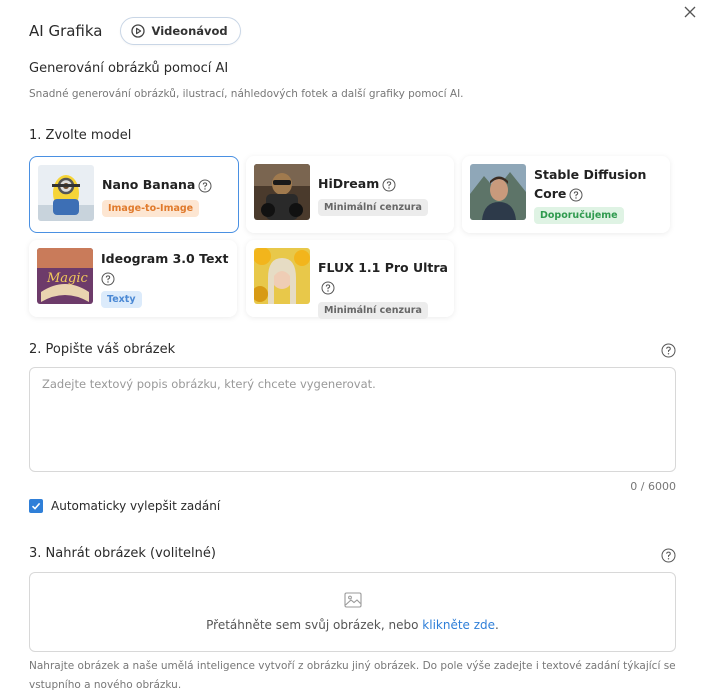 Image resolution: width=706 pixels, height=700 pixels. Describe the element at coordinates (102, 349) in the screenshot. I see `describe-section-label: 2. Popište váš obrázek` at that location.